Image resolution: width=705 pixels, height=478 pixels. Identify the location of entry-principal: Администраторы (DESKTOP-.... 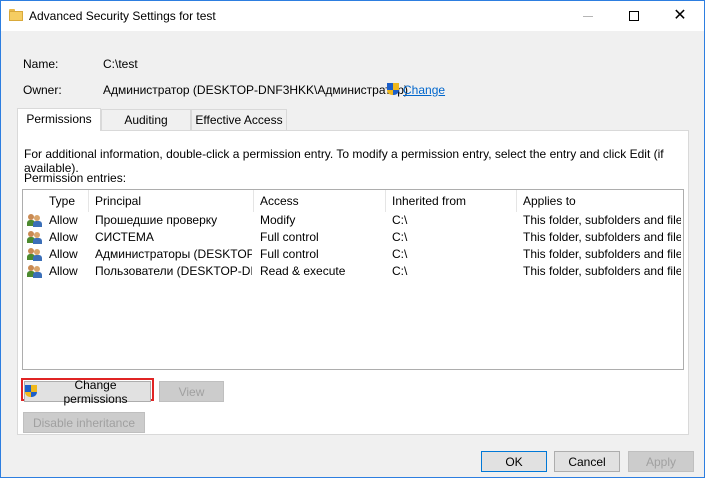
(173, 254).